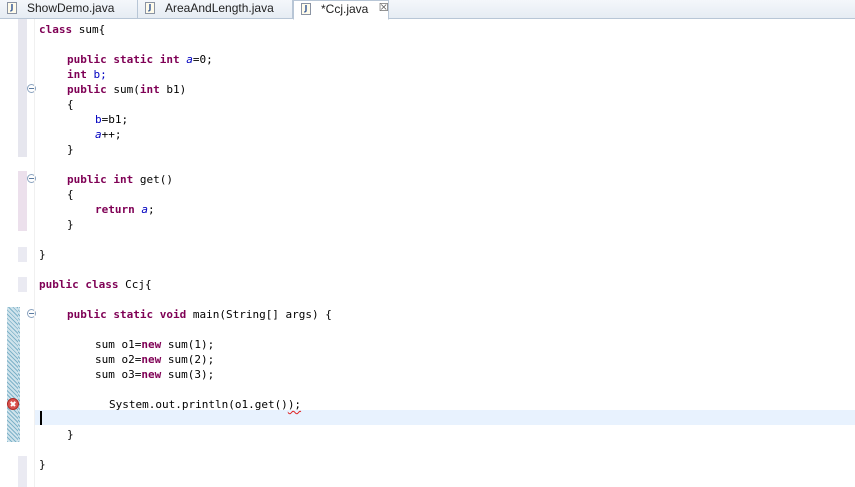 The width and height of the screenshot is (855, 487). What do you see at coordinates (120, 179) in the screenshot?
I see `code-line: public int get()` at bounding box center [120, 179].